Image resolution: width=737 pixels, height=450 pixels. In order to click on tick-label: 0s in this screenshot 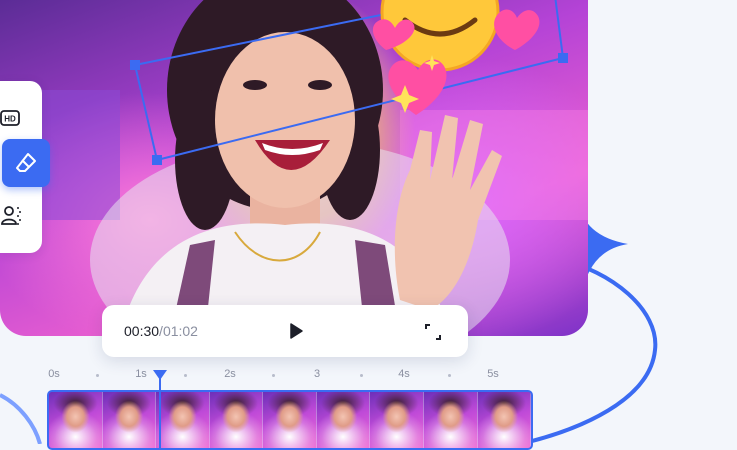, I will do `click(54, 374)`.